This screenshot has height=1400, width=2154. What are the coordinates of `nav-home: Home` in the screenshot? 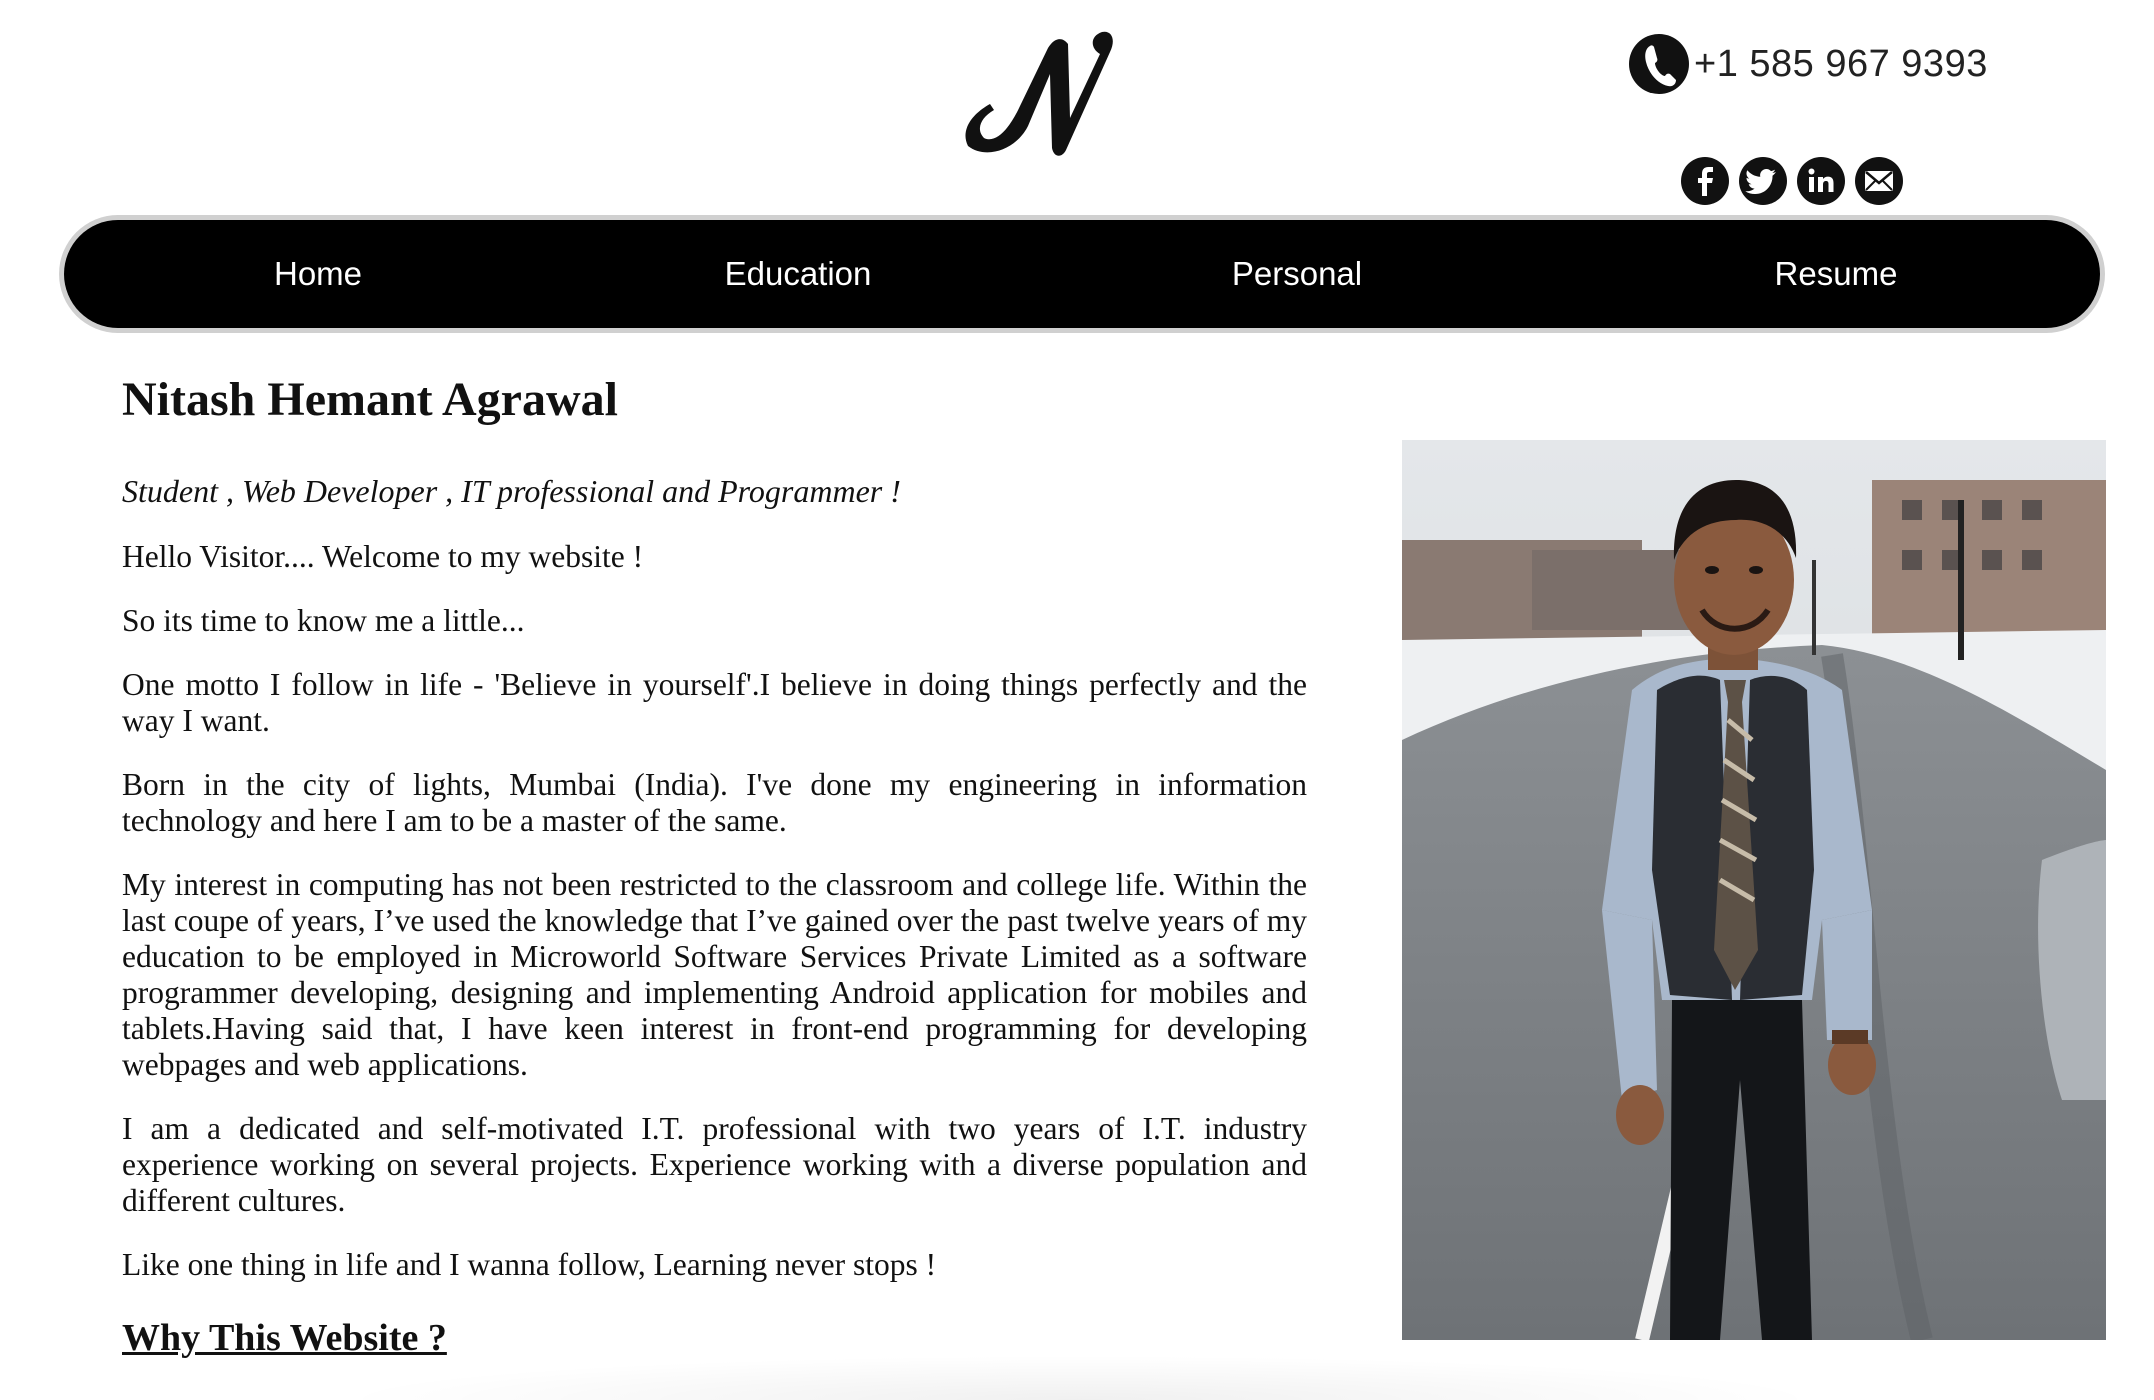 It's located at (318, 274).